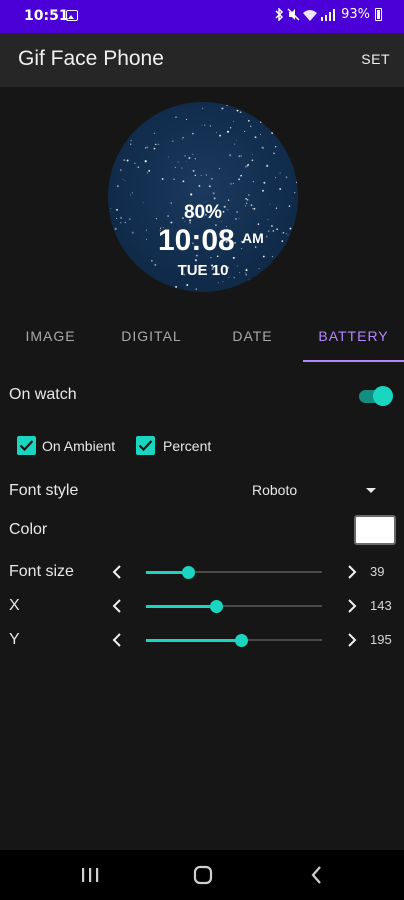 The image size is (404, 900). What do you see at coordinates (253, 238) in the screenshot?
I see `preview-ampm: AM` at bounding box center [253, 238].